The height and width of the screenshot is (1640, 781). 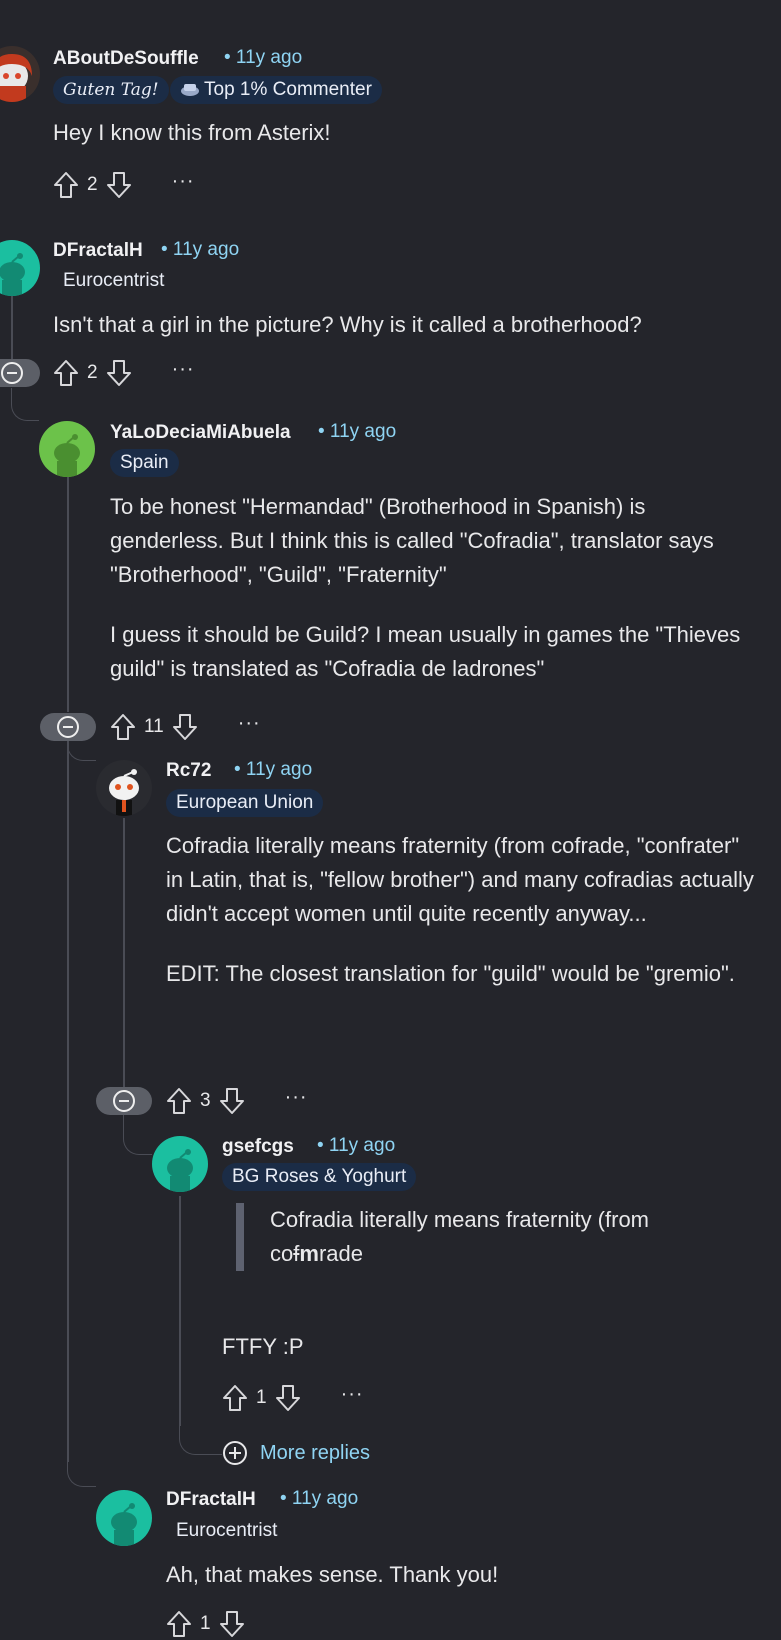 I want to click on vote-score: 11, so click(x=154, y=726).